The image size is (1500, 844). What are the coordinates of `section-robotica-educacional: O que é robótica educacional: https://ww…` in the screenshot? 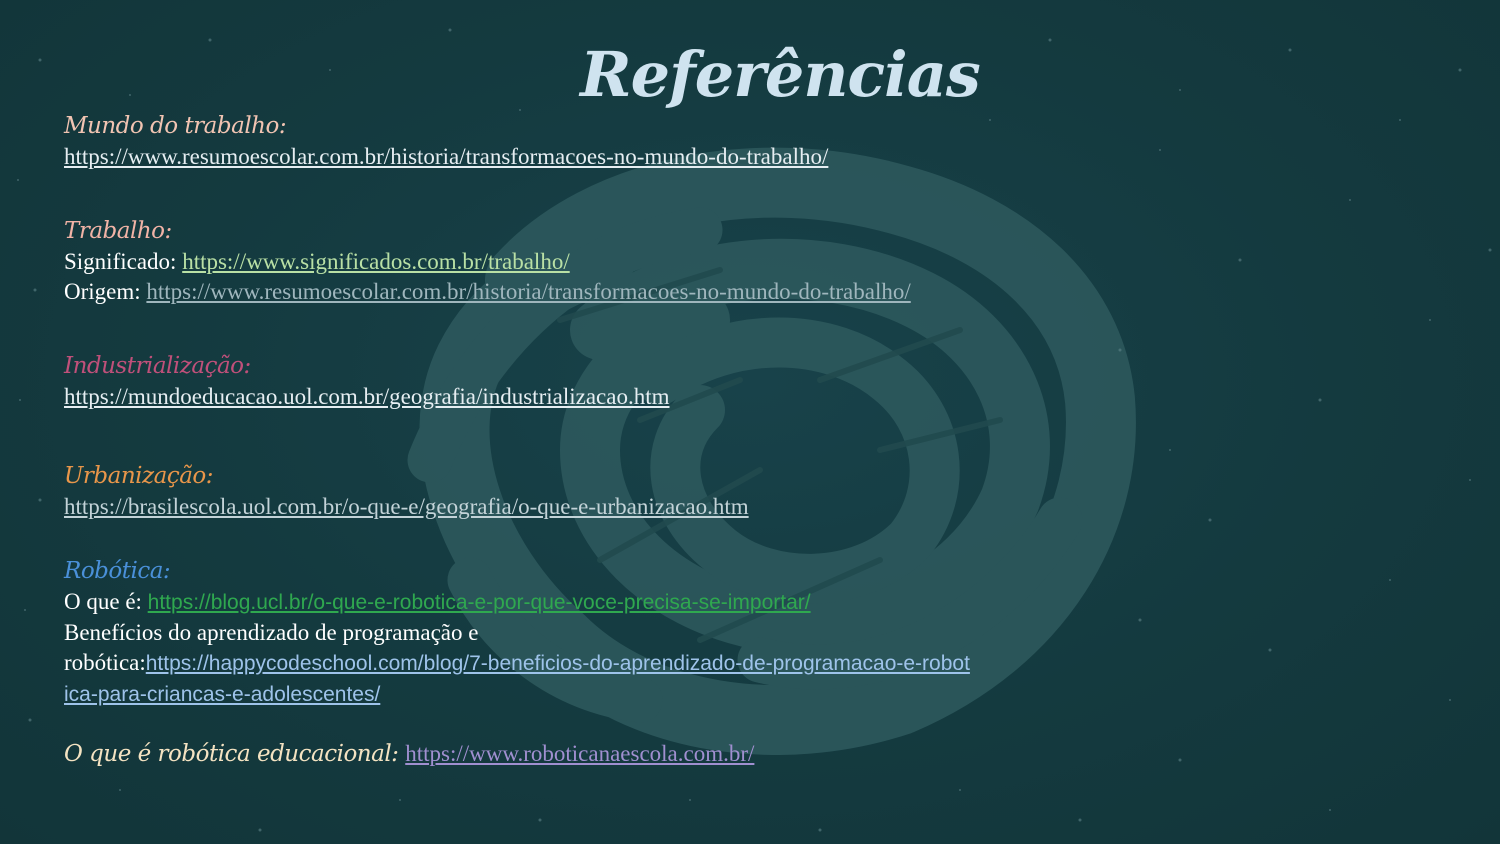 It's located at (614, 754).